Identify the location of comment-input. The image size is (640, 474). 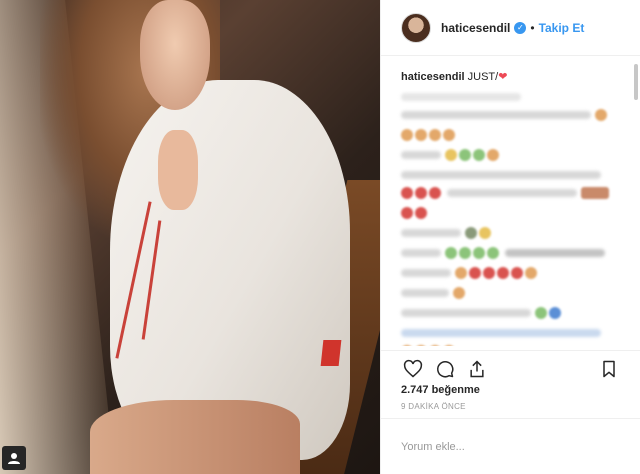
(501, 446).